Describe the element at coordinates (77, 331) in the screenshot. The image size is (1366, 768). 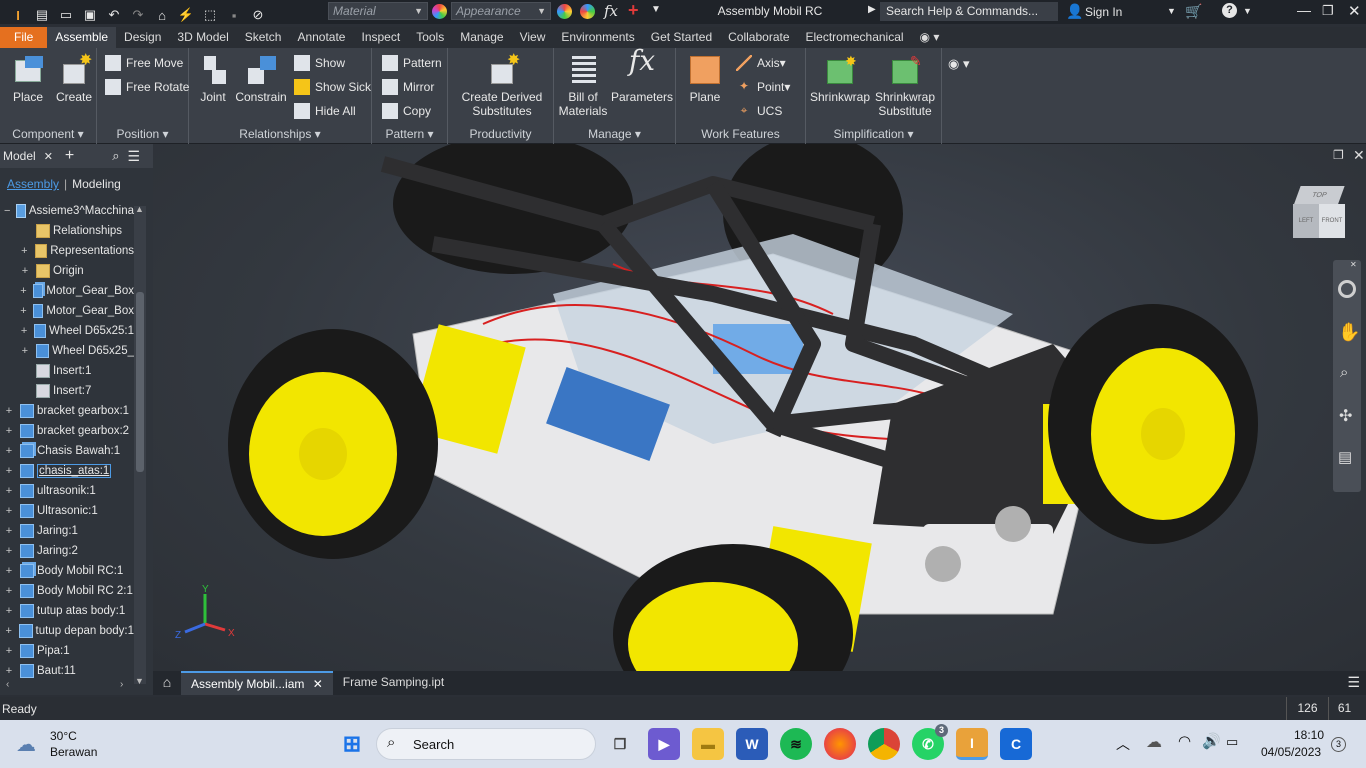
I see `tree-item: + Wheel D65x25:1` at that location.